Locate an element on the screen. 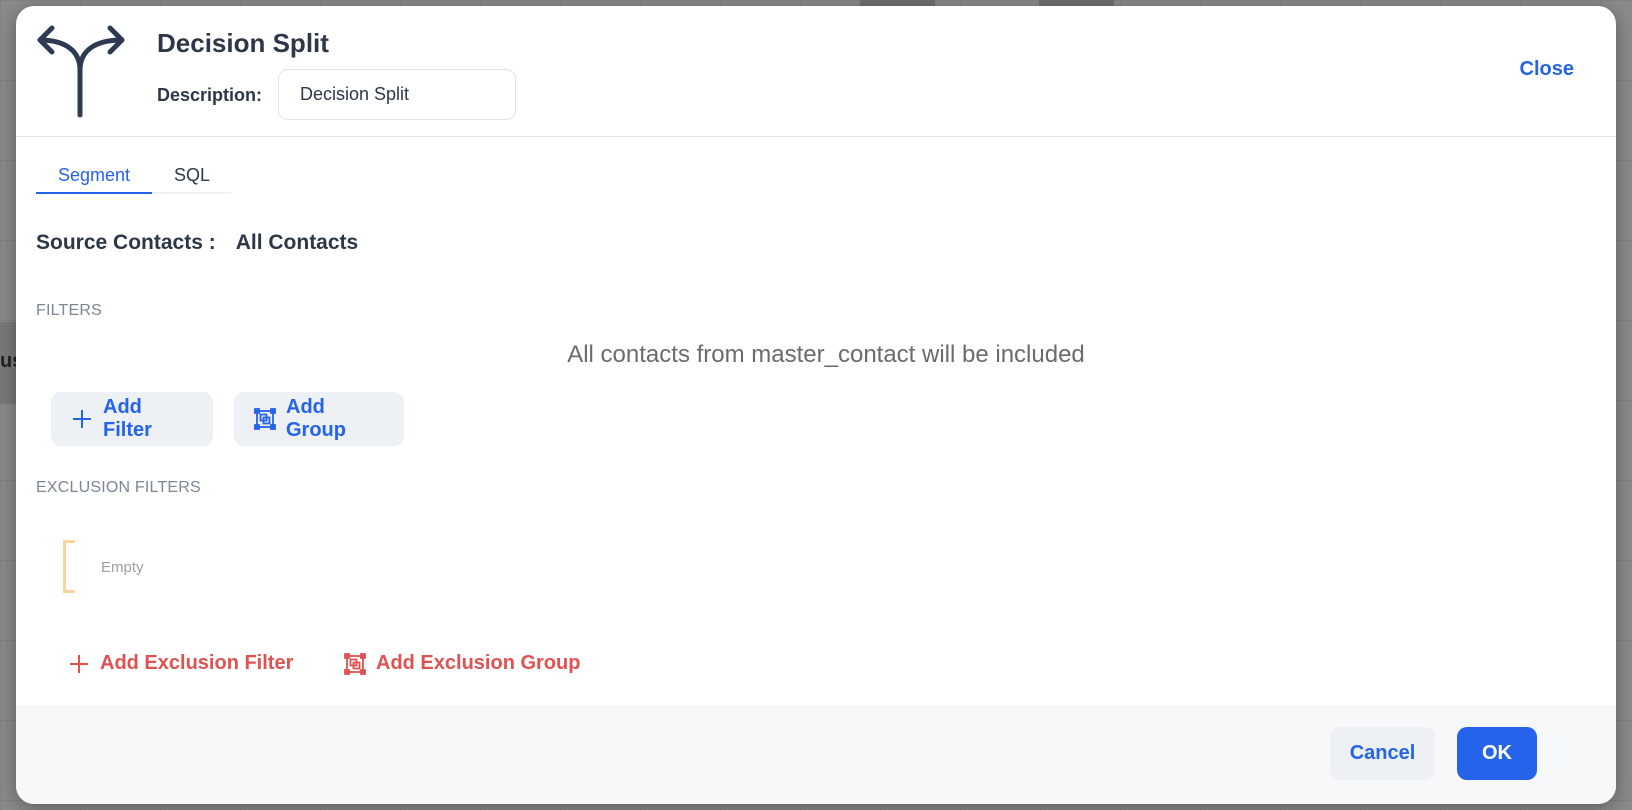  source-contacts-label: Source Contacts : is located at coordinates (126, 242).